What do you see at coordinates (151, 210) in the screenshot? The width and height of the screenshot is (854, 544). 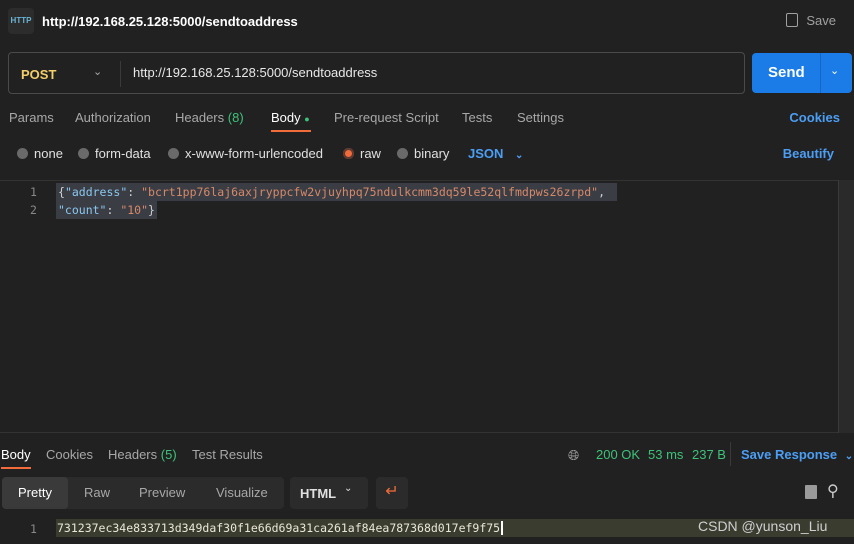 I see `brace: }` at bounding box center [151, 210].